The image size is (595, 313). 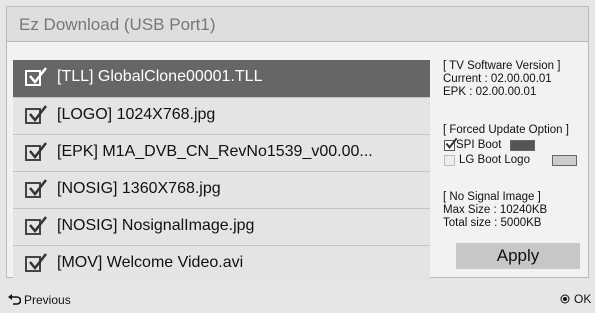 I want to click on spi-boot-swatch, so click(x=522, y=145).